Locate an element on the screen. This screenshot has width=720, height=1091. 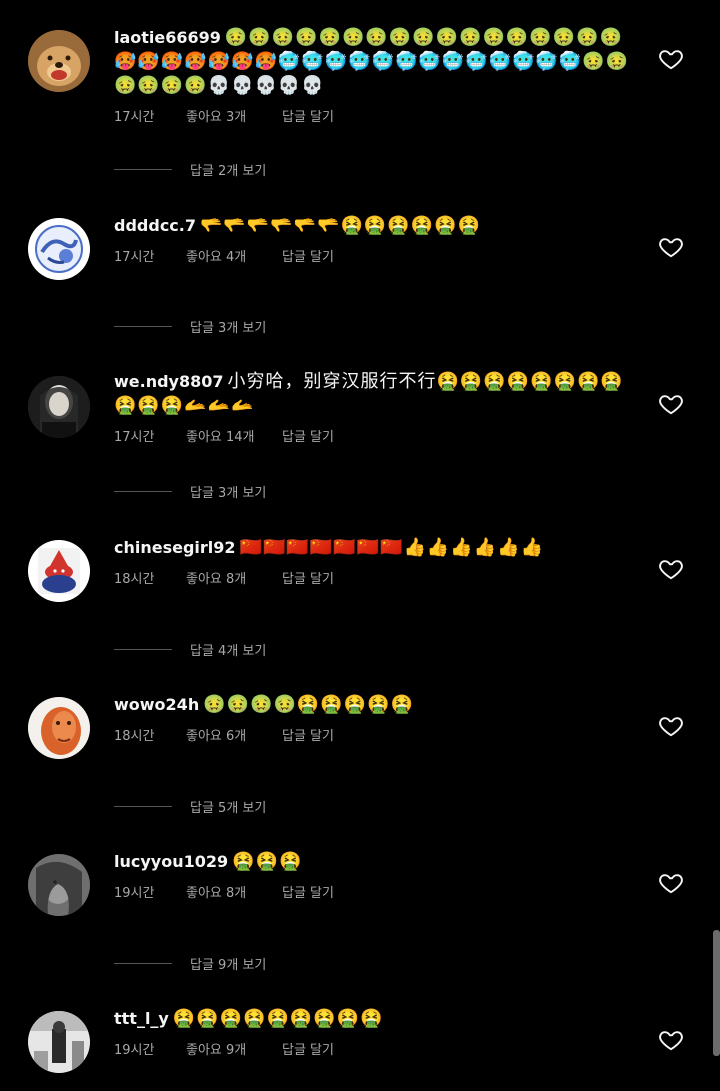
scrollbar is located at coordinates (716, 993).